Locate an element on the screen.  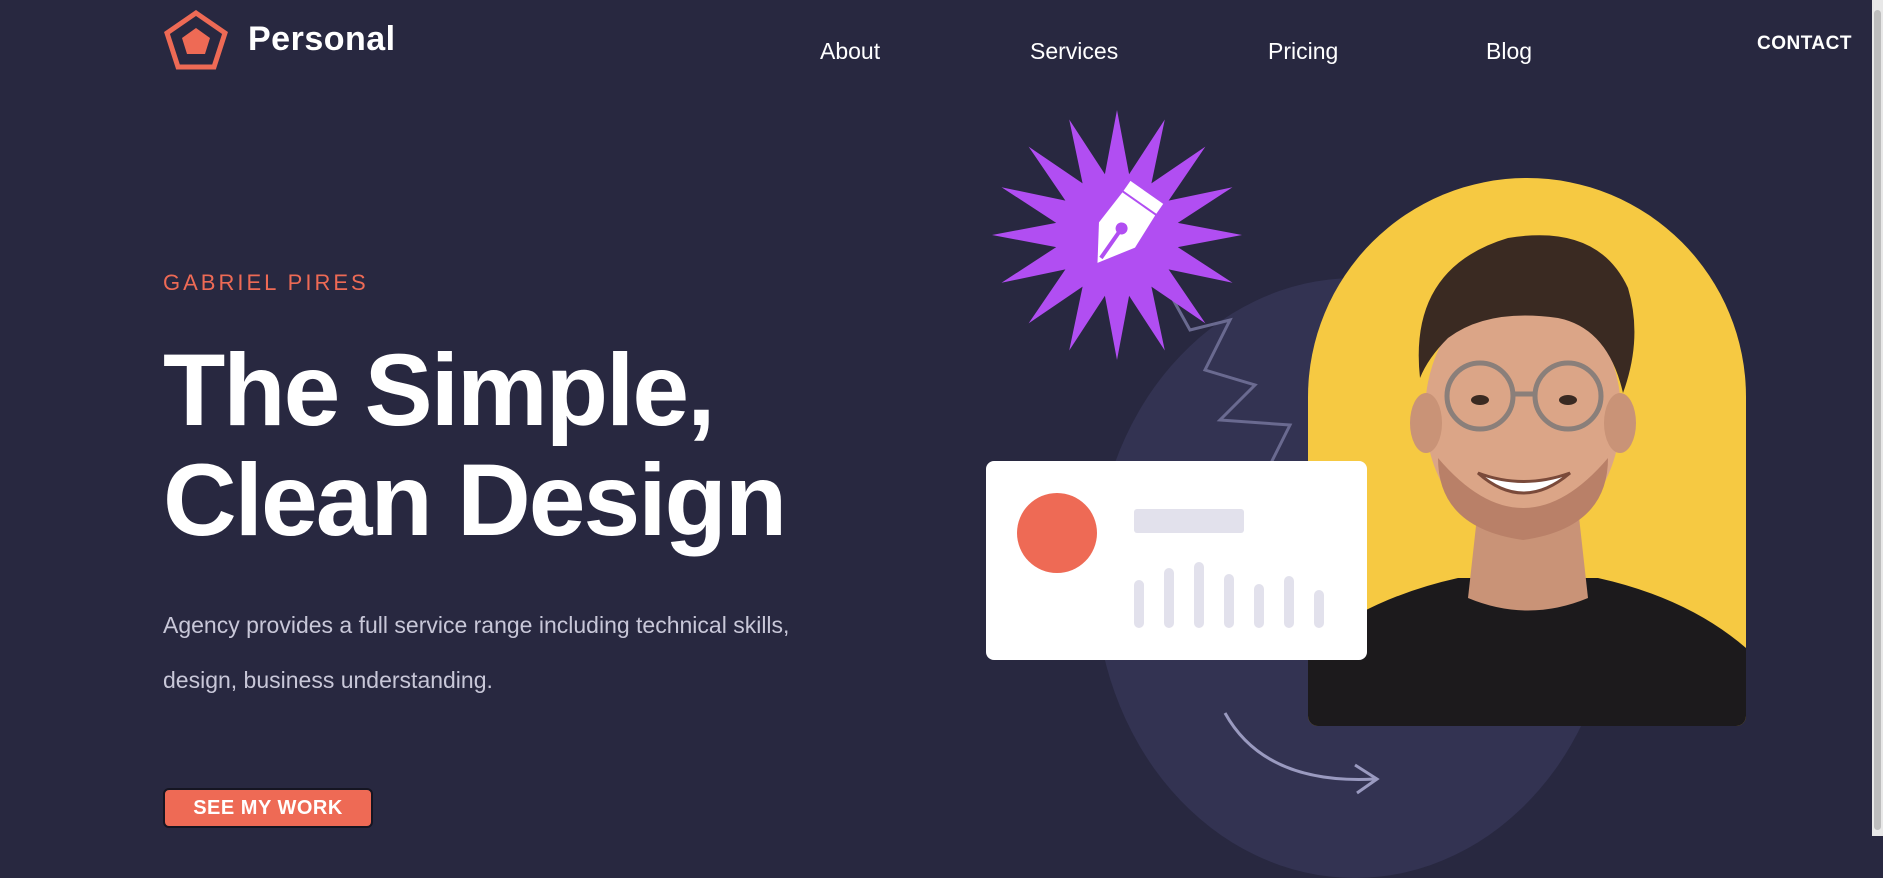
hero-eyebrow: GABRIEL PIRES is located at coordinates (266, 282).